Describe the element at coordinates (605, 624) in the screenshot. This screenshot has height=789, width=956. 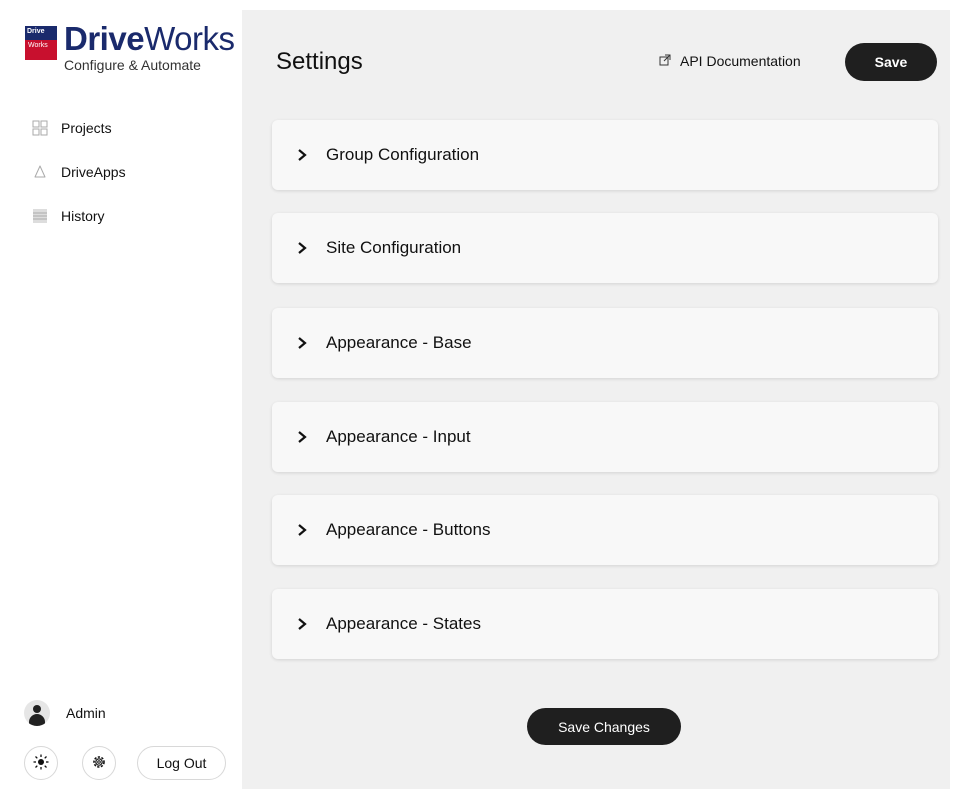
I see `section-appearance-states: Appearance - States` at that location.